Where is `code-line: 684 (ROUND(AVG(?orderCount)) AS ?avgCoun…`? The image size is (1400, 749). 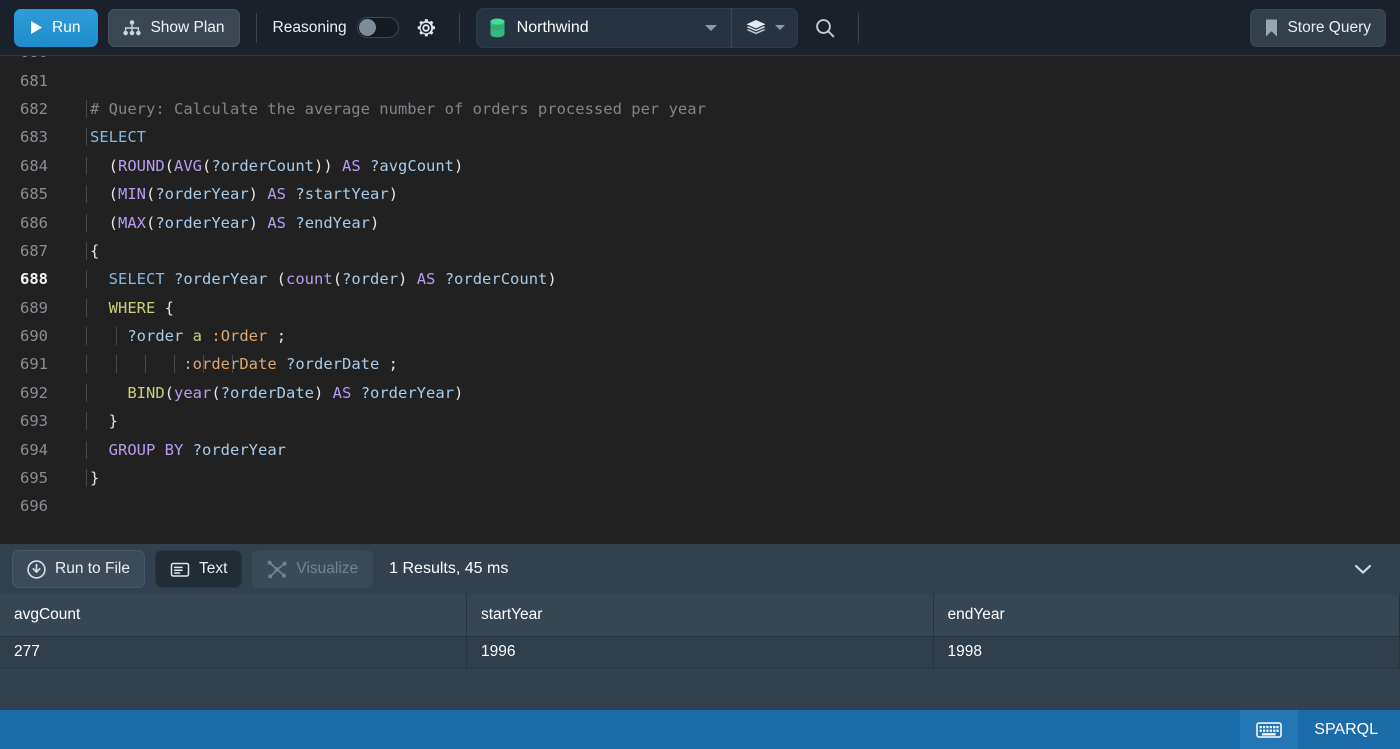
code-line: 684 (ROUND(AVG(?orderCount)) AS ?avgCoun… is located at coordinates (700, 166).